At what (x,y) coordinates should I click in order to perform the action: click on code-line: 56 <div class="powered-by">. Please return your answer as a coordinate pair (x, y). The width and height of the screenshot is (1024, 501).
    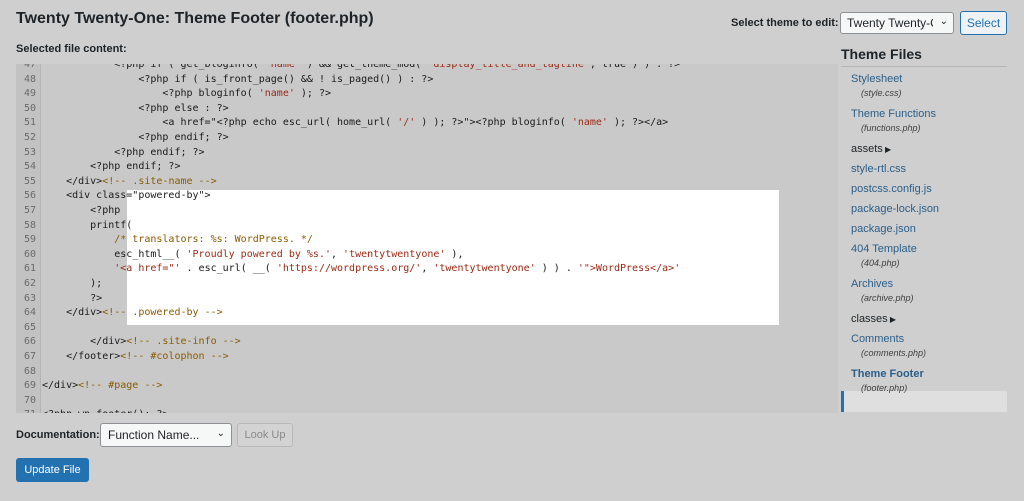
    Looking at the image, I should click on (427, 196).